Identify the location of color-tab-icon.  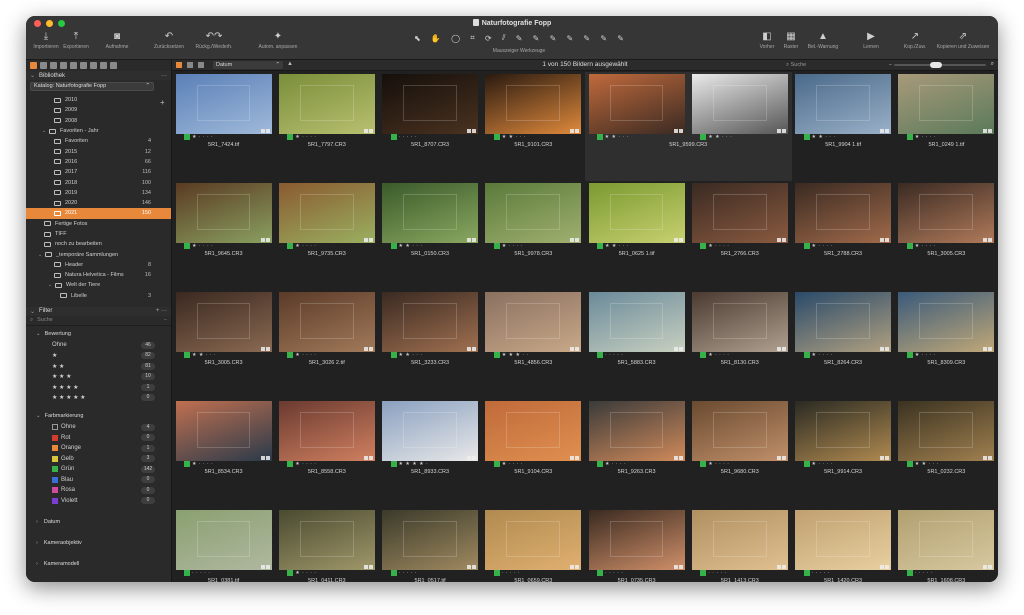
(63, 65).